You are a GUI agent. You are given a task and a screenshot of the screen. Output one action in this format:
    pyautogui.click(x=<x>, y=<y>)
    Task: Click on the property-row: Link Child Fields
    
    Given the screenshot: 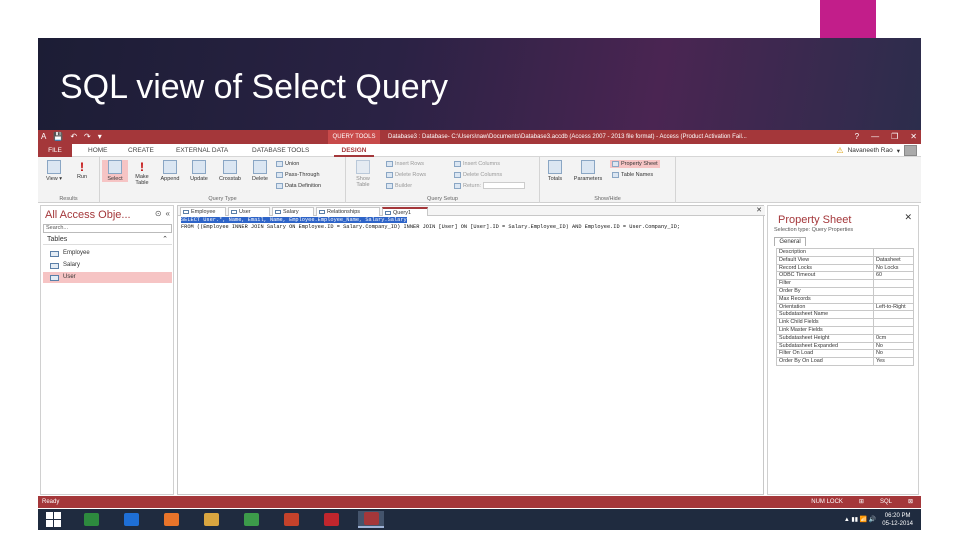 What is the action you would take?
    pyautogui.click(x=845, y=322)
    